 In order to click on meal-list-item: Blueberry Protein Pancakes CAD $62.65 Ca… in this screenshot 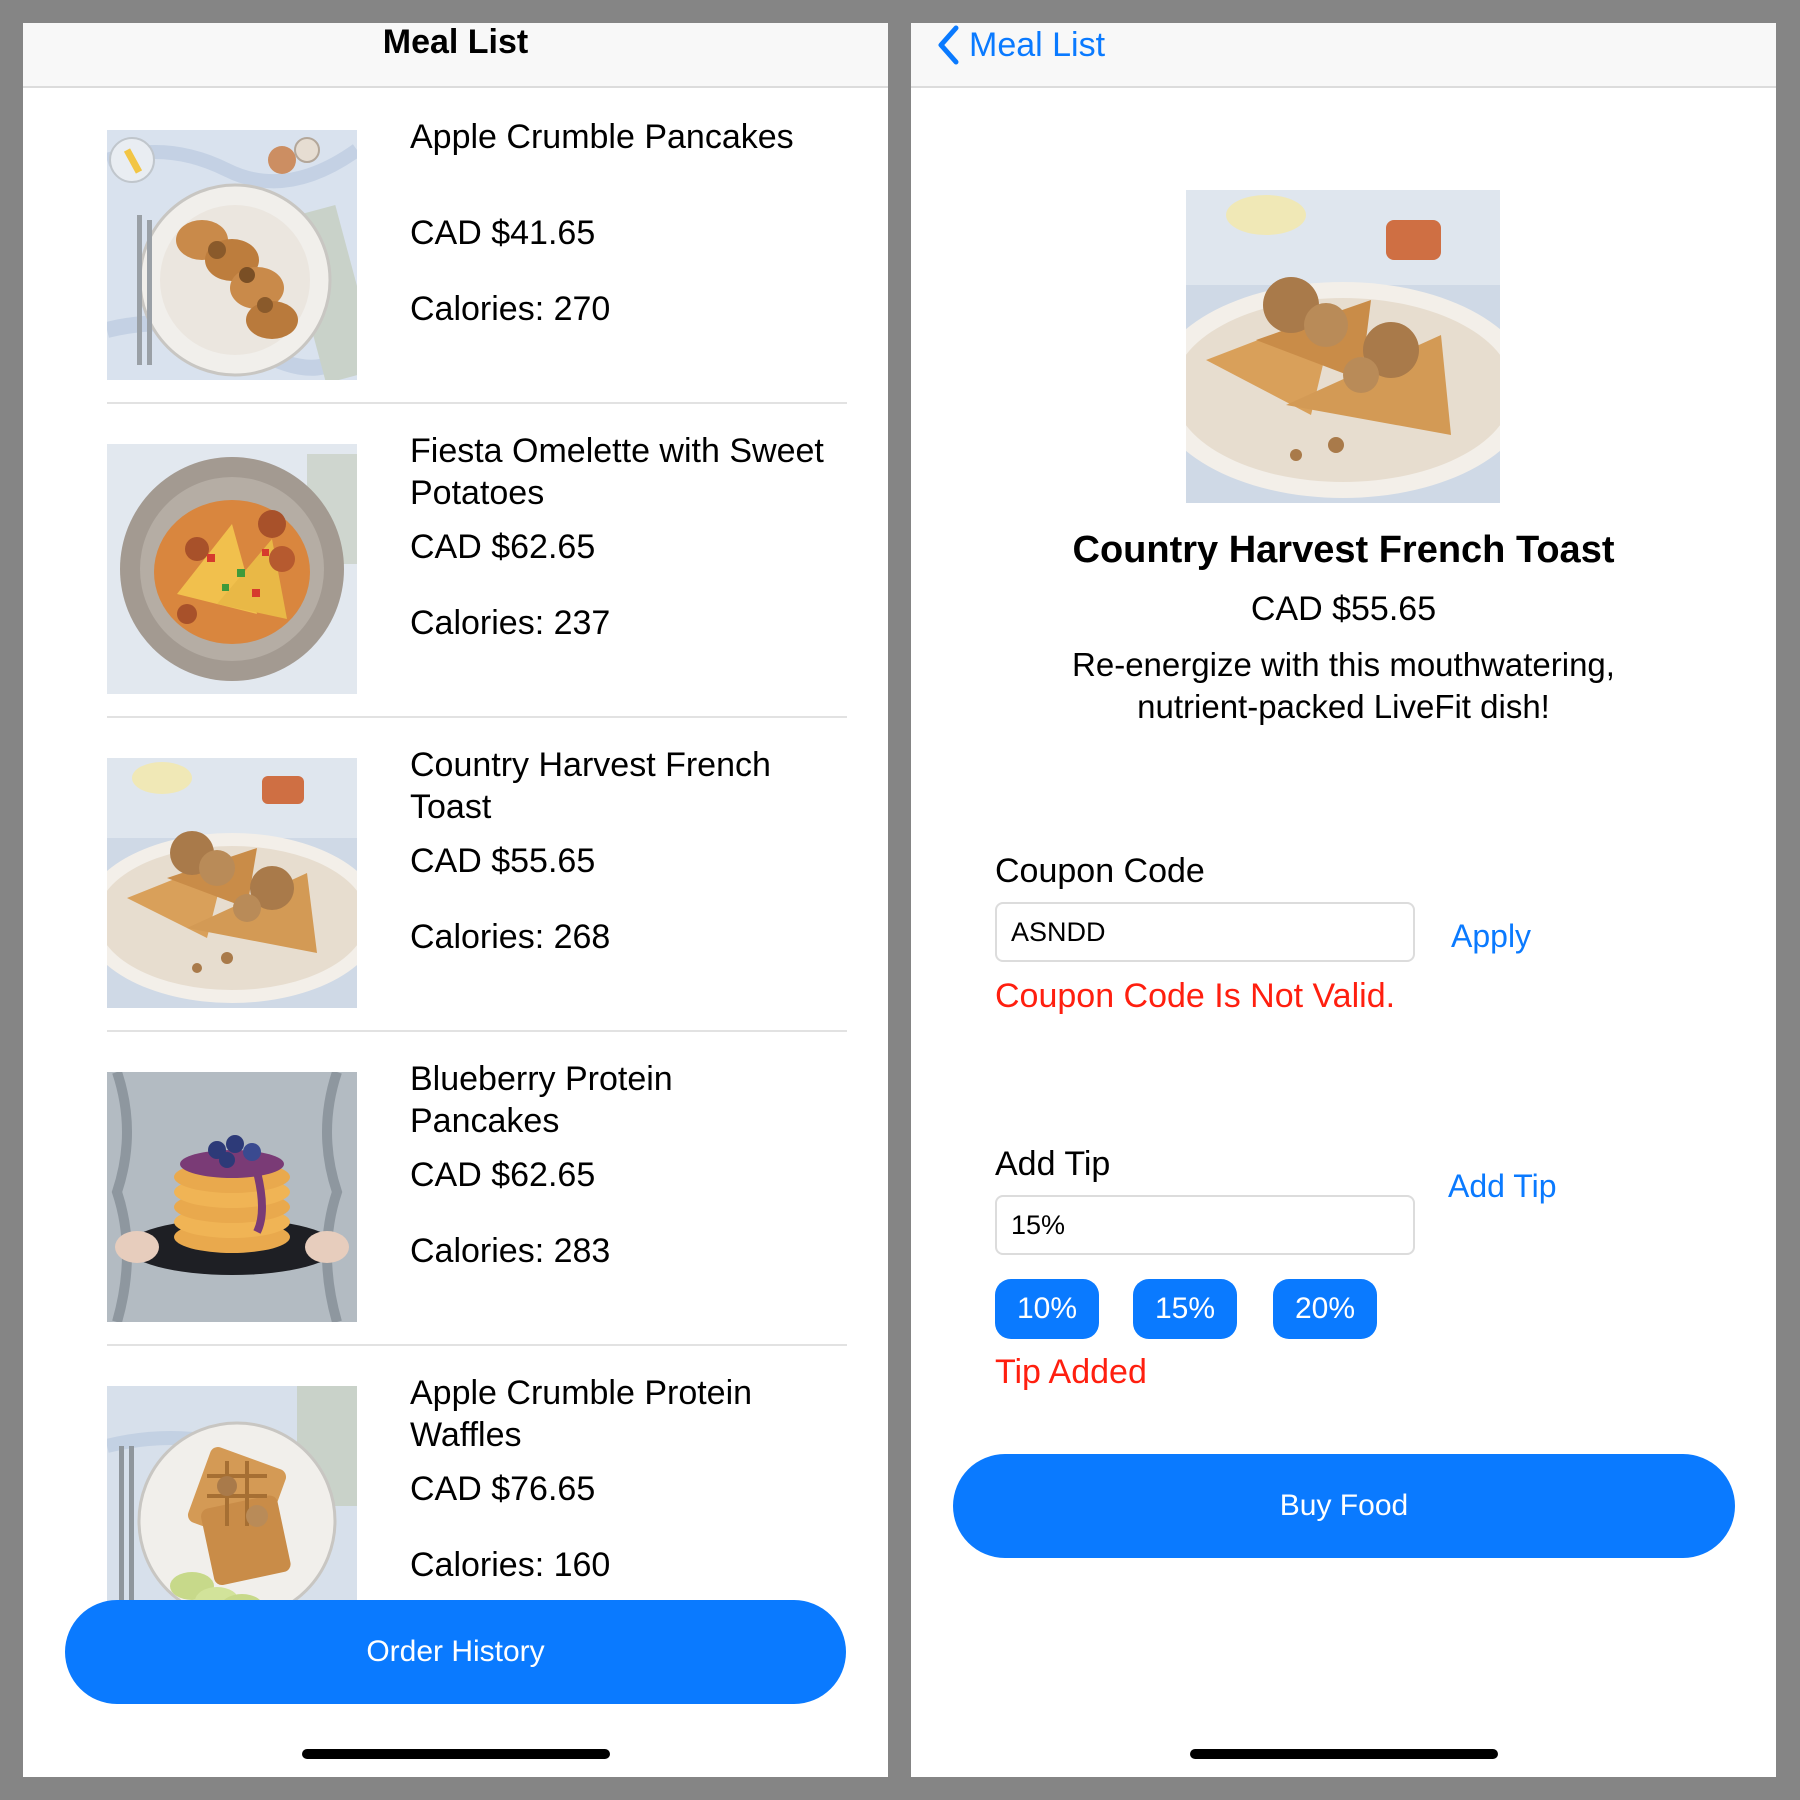, I will do `click(477, 1188)`.